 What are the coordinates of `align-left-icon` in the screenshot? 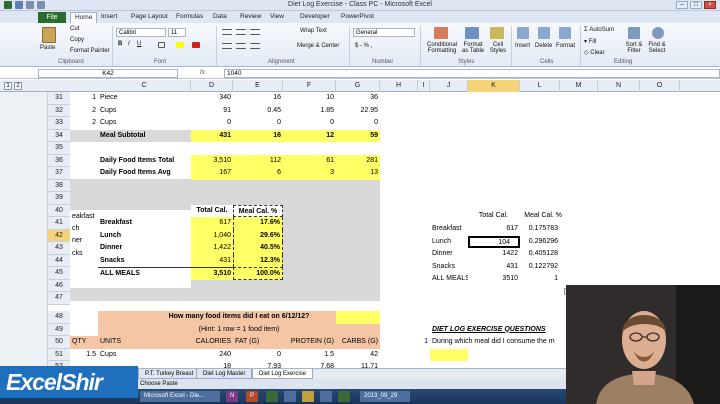 It's located at (227, 46).